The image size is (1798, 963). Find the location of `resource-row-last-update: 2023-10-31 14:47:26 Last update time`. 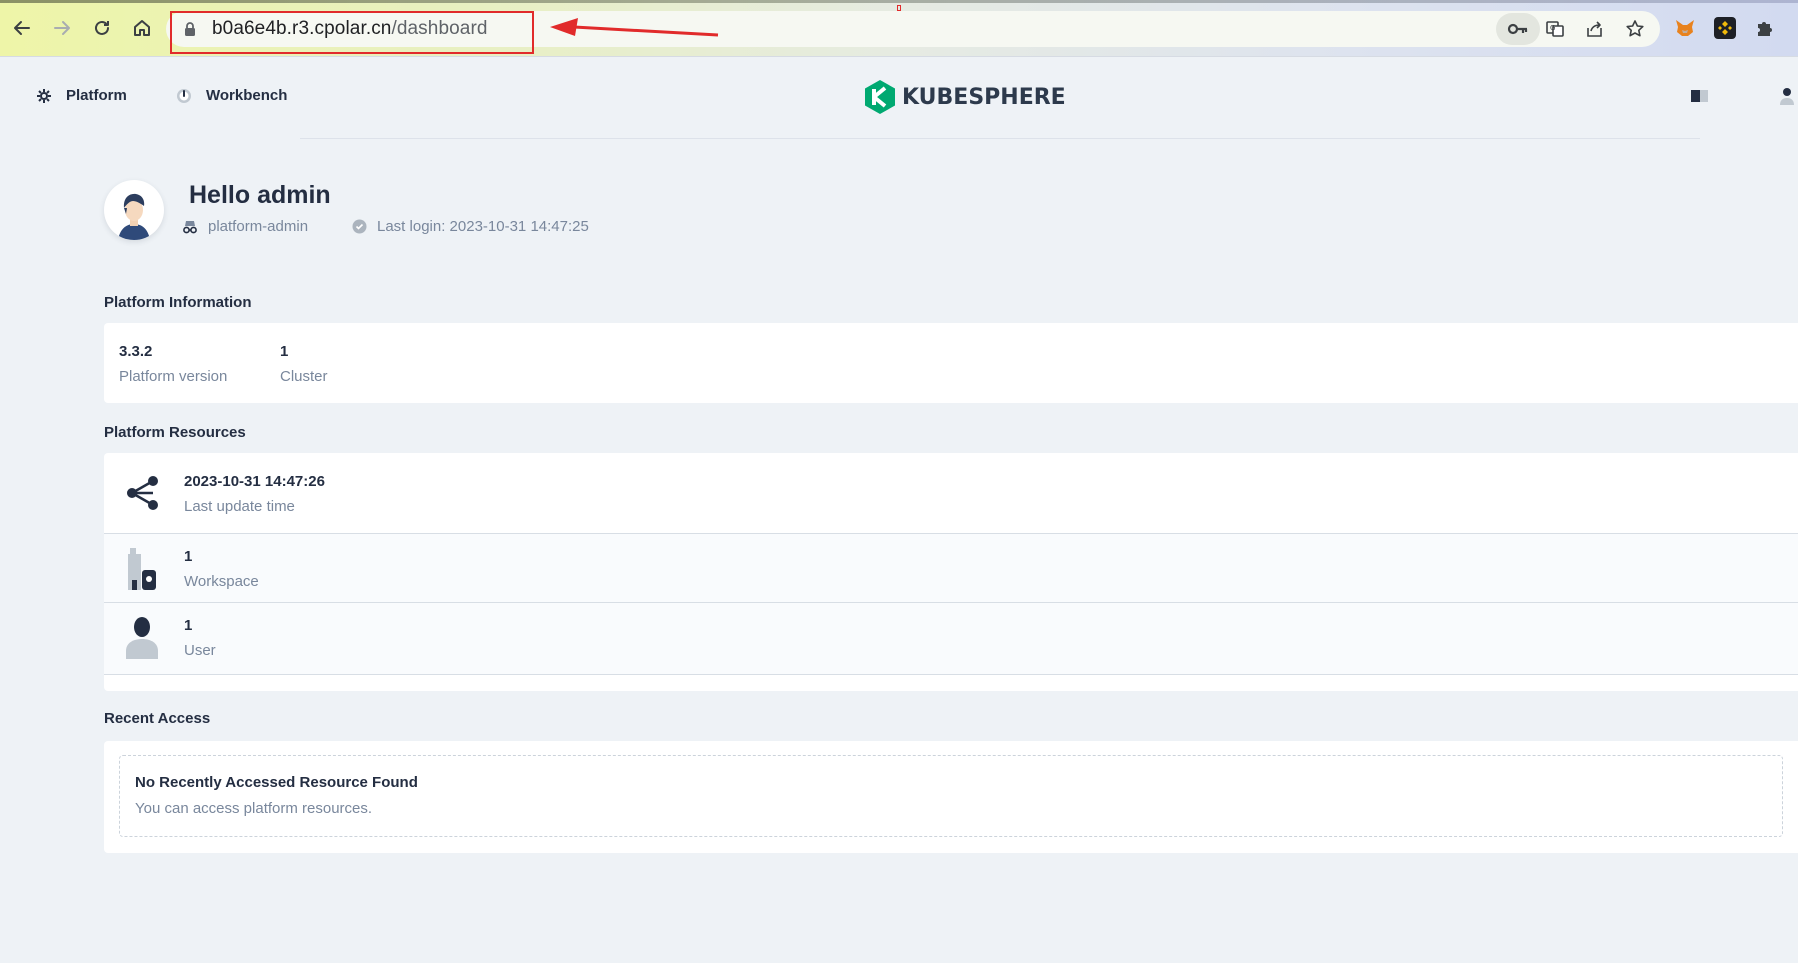

resource-row-last-update: 2023-10-31 14:47:26 Last update time is located at coordinates (951, 493).